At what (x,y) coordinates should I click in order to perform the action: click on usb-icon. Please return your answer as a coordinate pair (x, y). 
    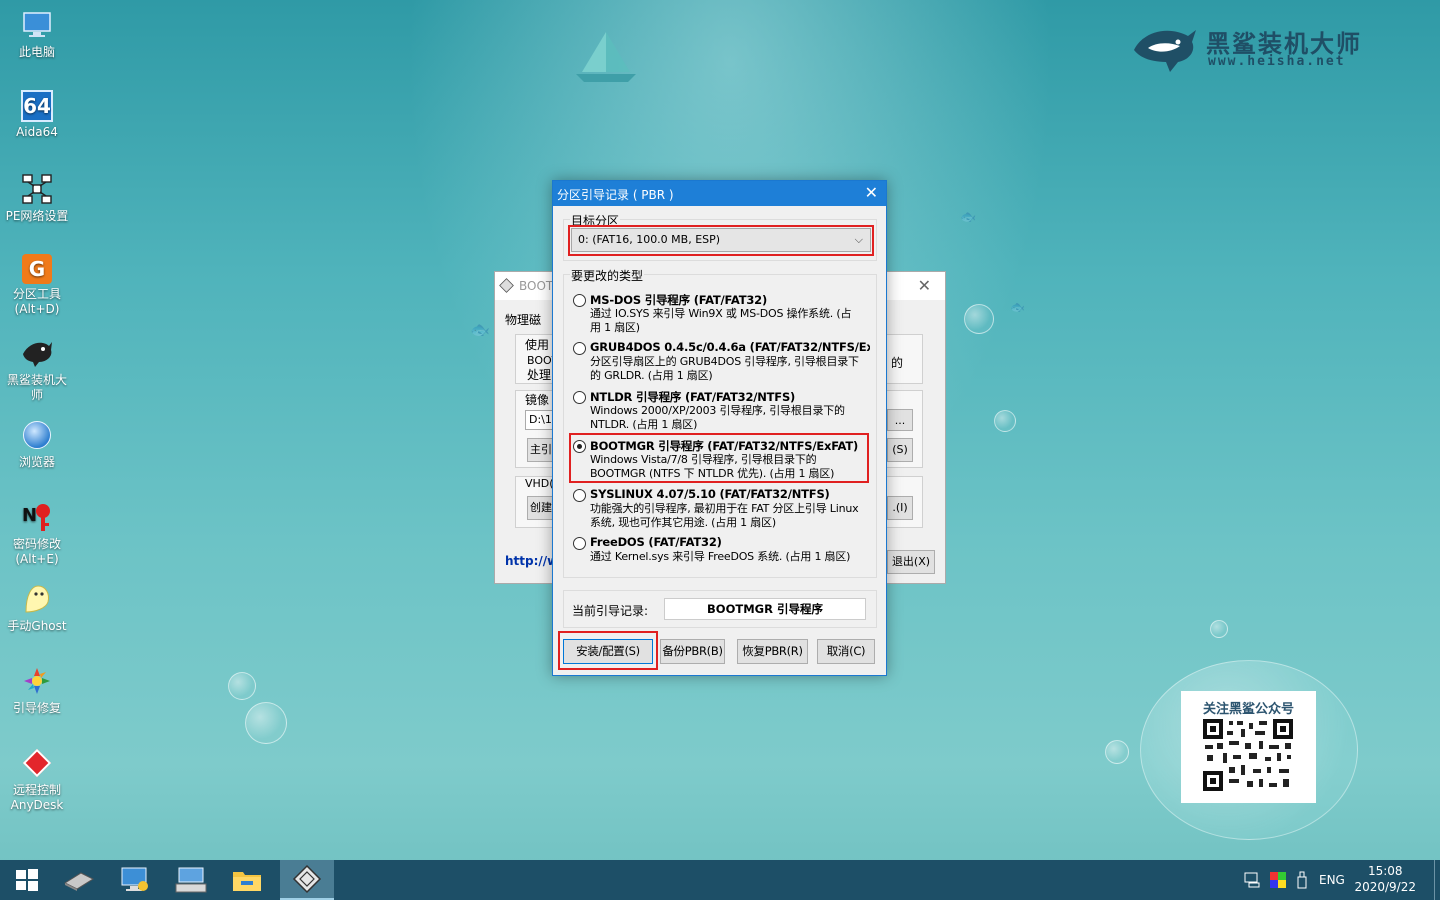
    Looking at the image, I should click on (1302, 880).